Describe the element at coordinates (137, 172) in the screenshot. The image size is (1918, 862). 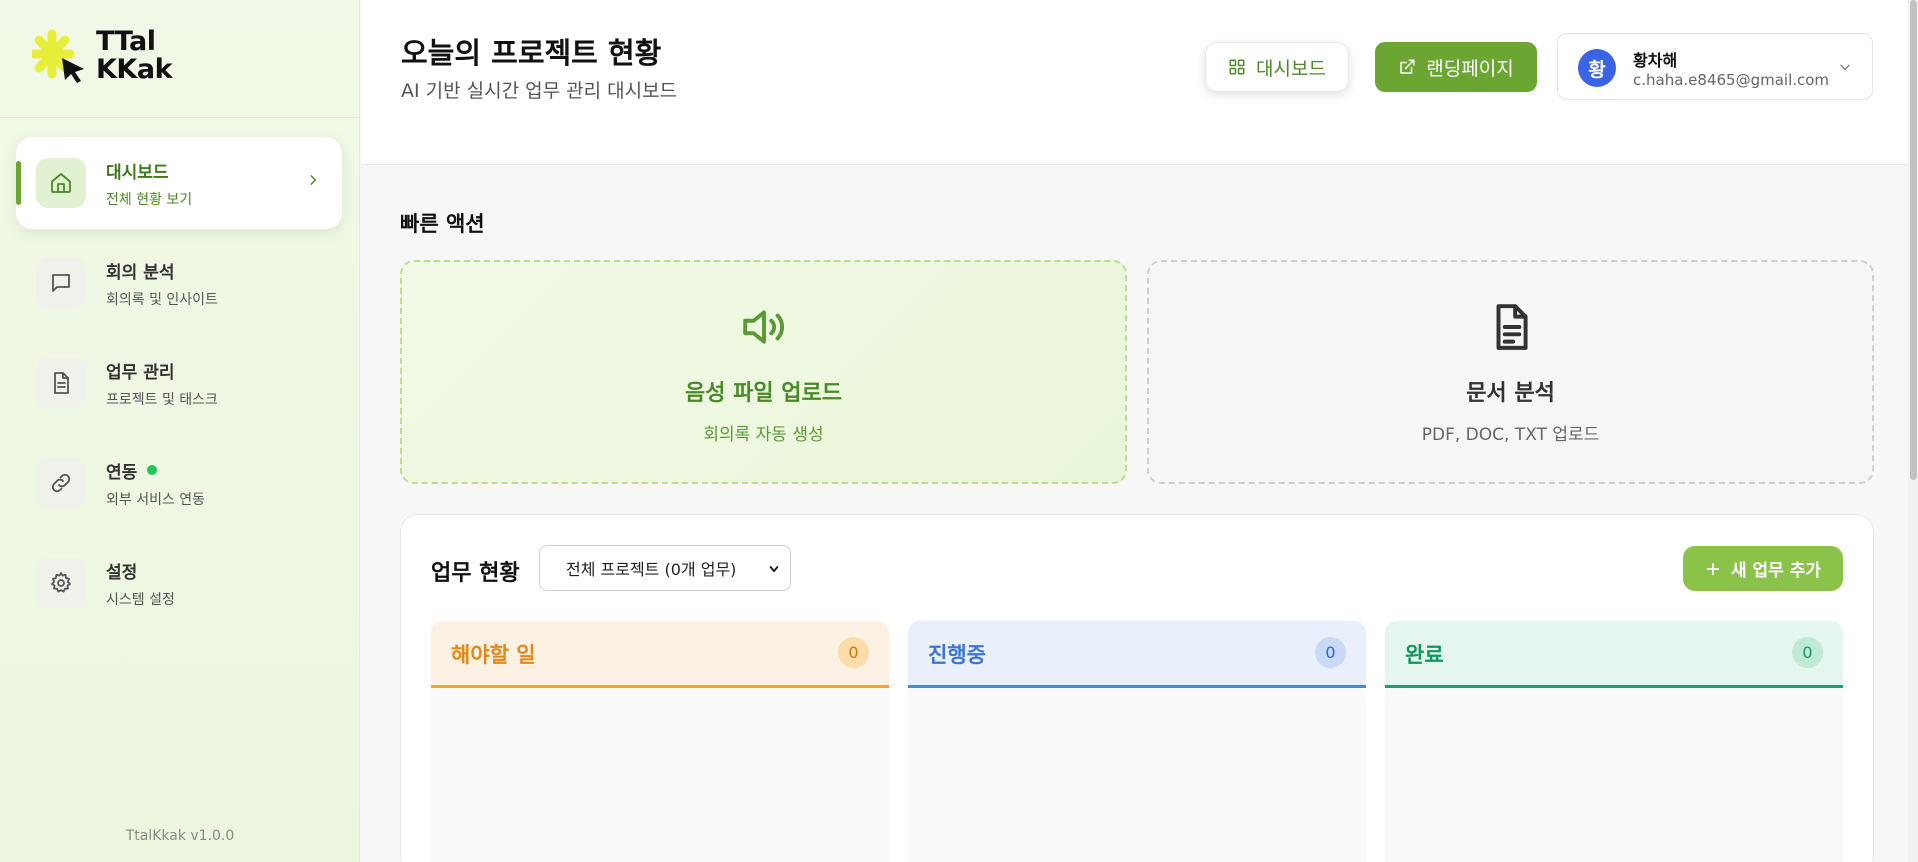
I see `sidebar-item-title: 대시보드` at that location.